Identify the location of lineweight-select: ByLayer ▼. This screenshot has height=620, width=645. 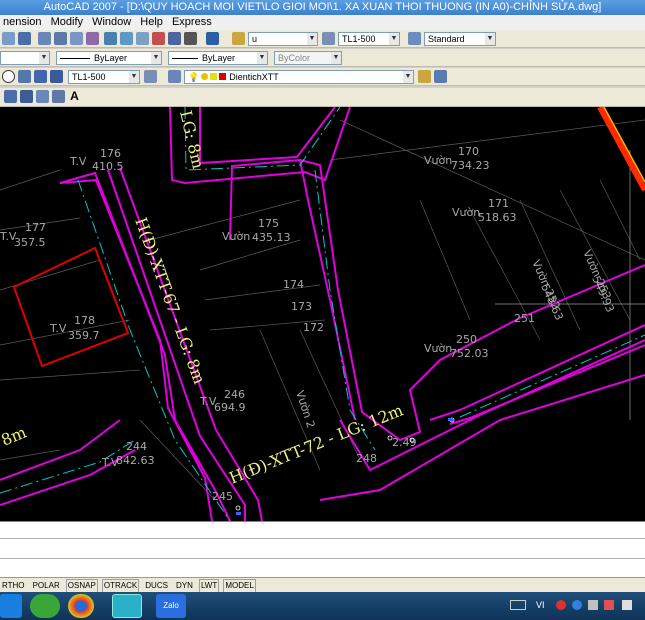
(218, 58).